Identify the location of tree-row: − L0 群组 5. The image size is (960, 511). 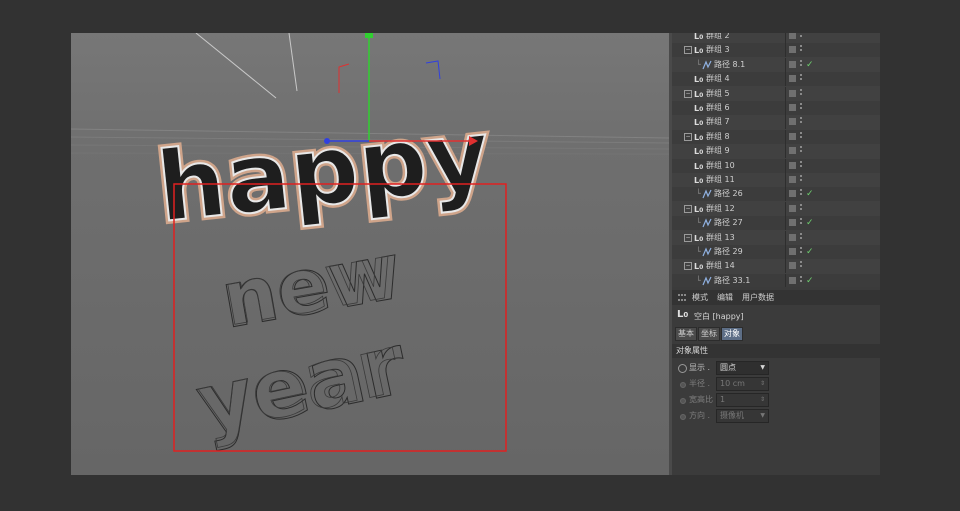
(776, 93).